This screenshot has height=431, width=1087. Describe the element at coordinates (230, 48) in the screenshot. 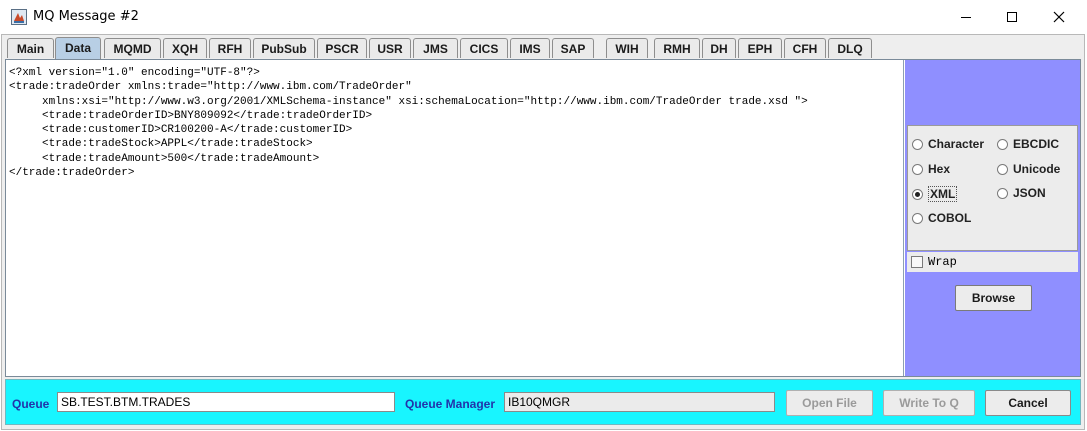

I see `tab-rfh: RFH` at that location.